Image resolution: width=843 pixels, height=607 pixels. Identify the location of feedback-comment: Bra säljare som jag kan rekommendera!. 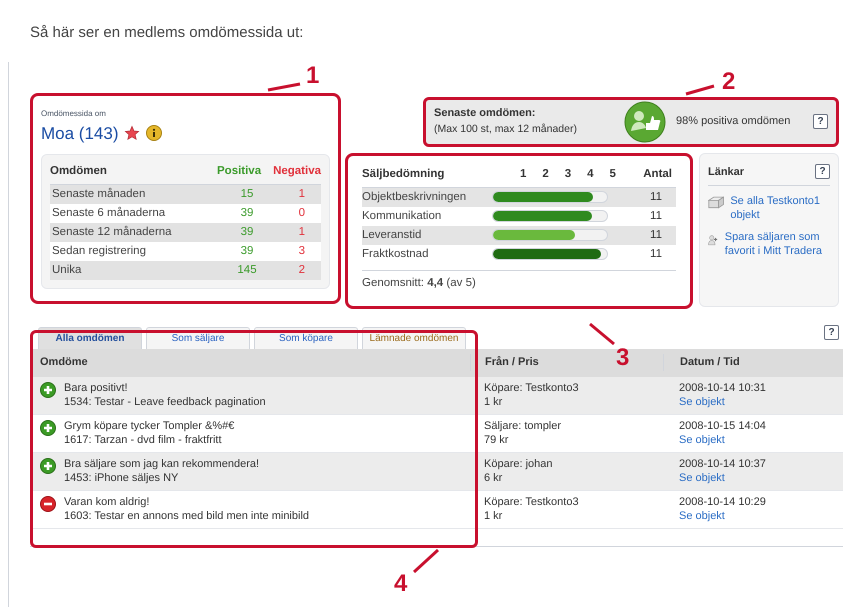
(162, 463).